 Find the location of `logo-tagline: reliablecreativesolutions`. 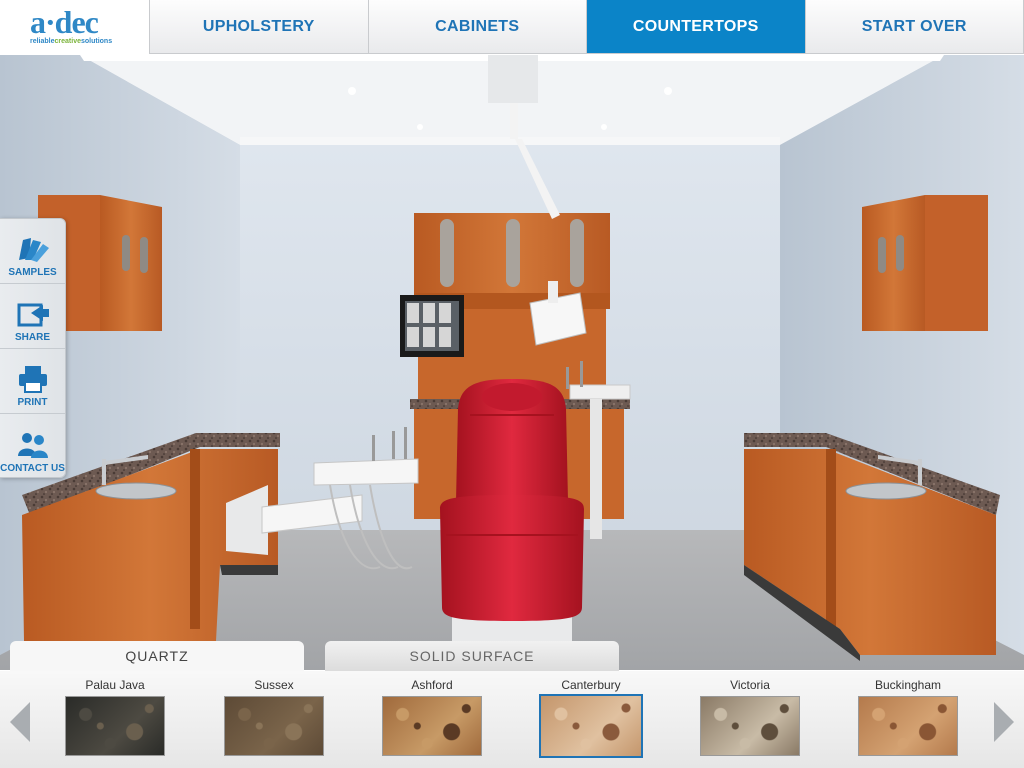

logo-tagline: reliablecreativesolutions is located at coordinates (71, 41).